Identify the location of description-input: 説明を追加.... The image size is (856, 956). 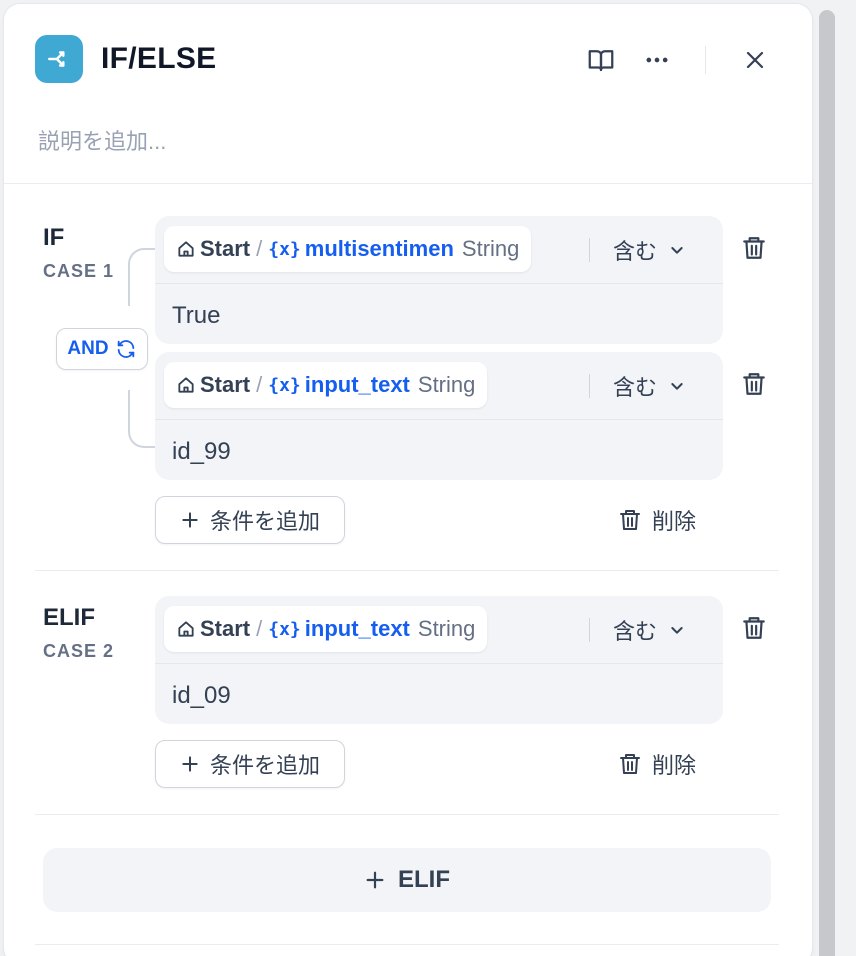
(102, 140).